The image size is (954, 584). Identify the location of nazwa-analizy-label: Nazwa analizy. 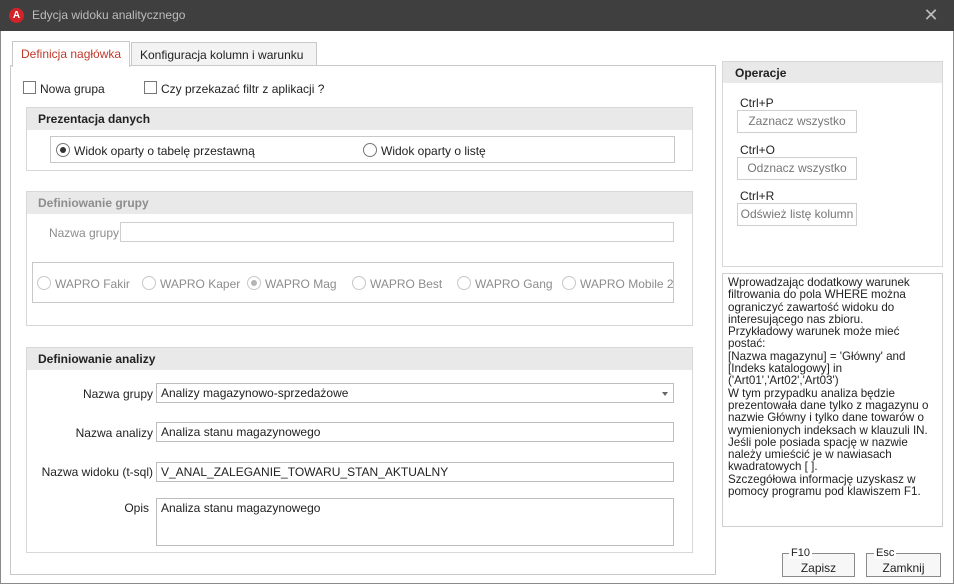
(114, 433).